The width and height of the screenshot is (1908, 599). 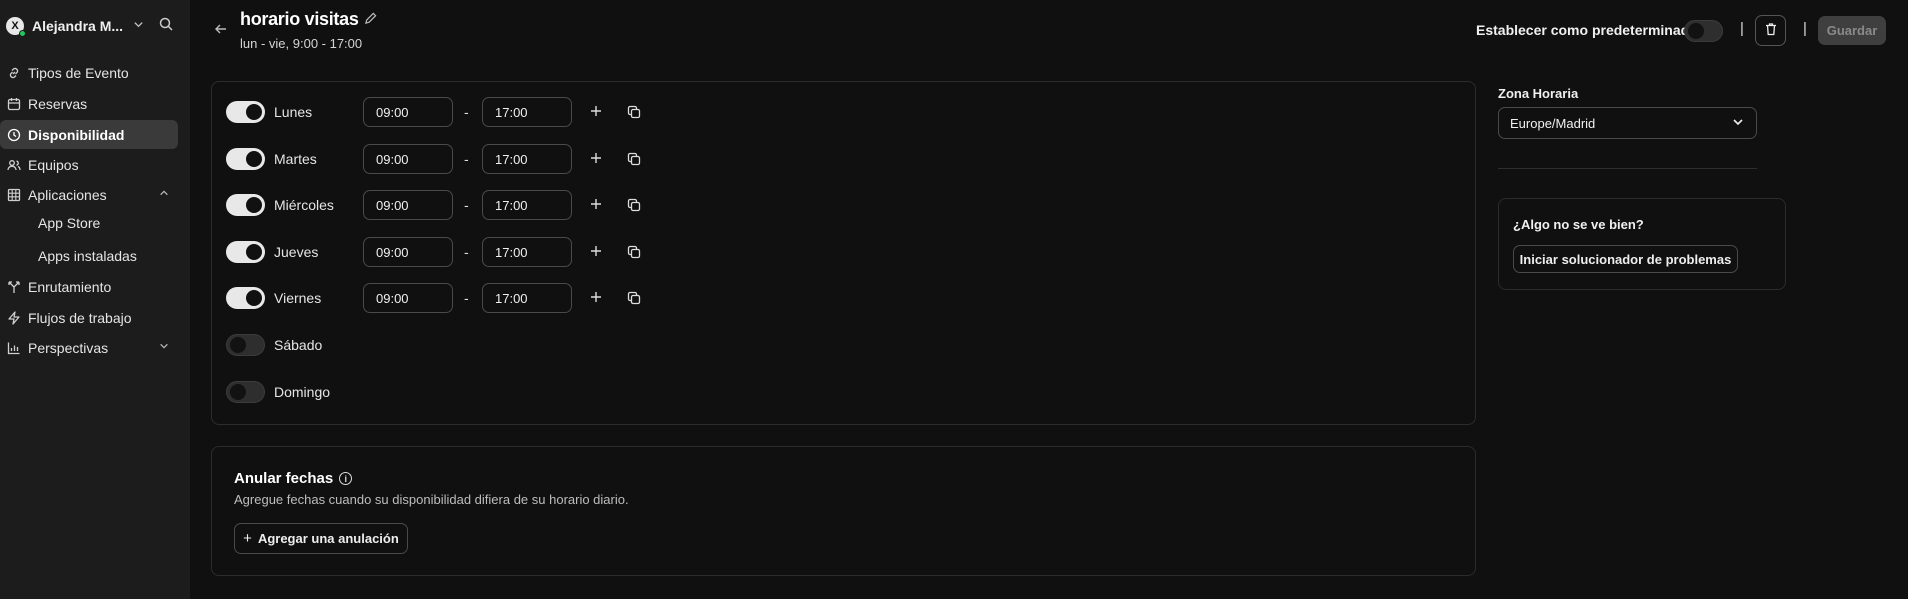 I want to click on sidebar-subitem-installed-apps: Apps instaladas, so click(x=87, y=256).